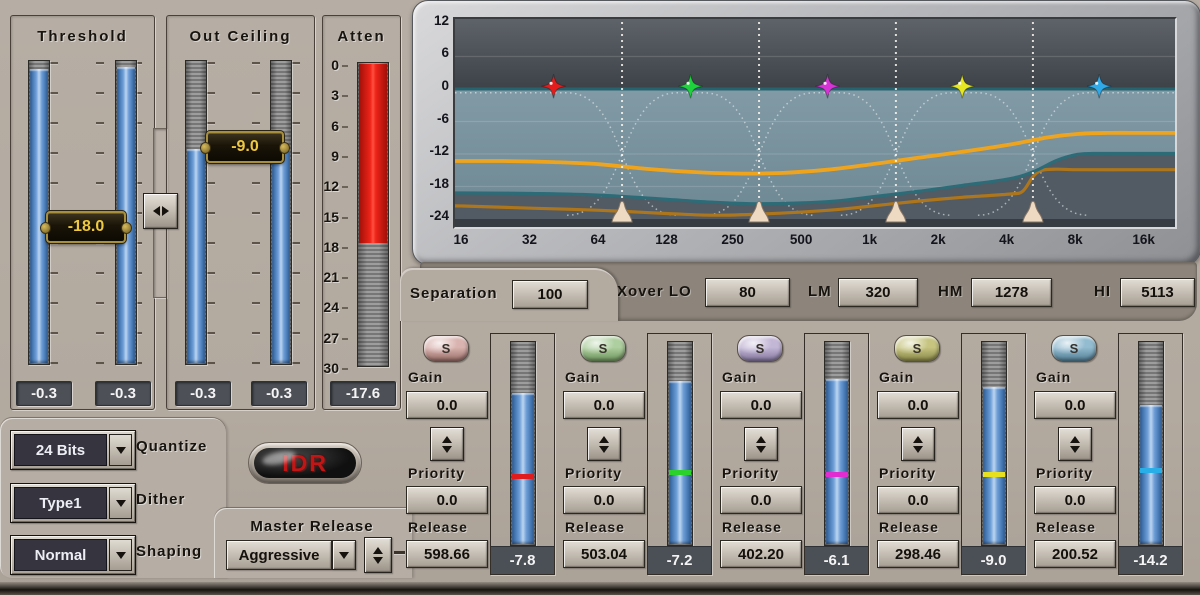 The height and width of the screenshot is (595, 1200). What do you see at coordinates (447, 444) in the screenshot?
I see `band-1-gain-stepper` at bounding box center [447, 444].